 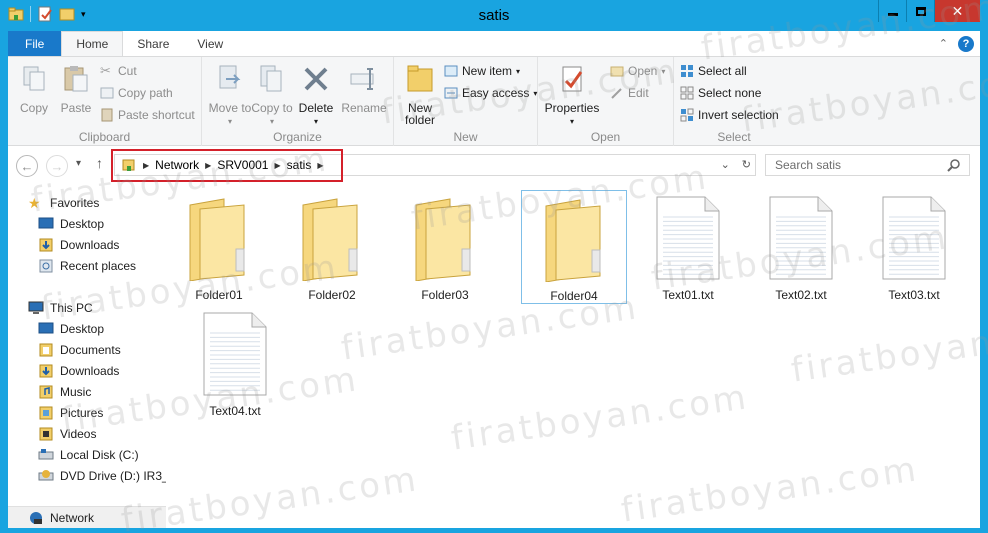 I want to click on nav-pc-videos: Videos, so click(x=67, y=434).